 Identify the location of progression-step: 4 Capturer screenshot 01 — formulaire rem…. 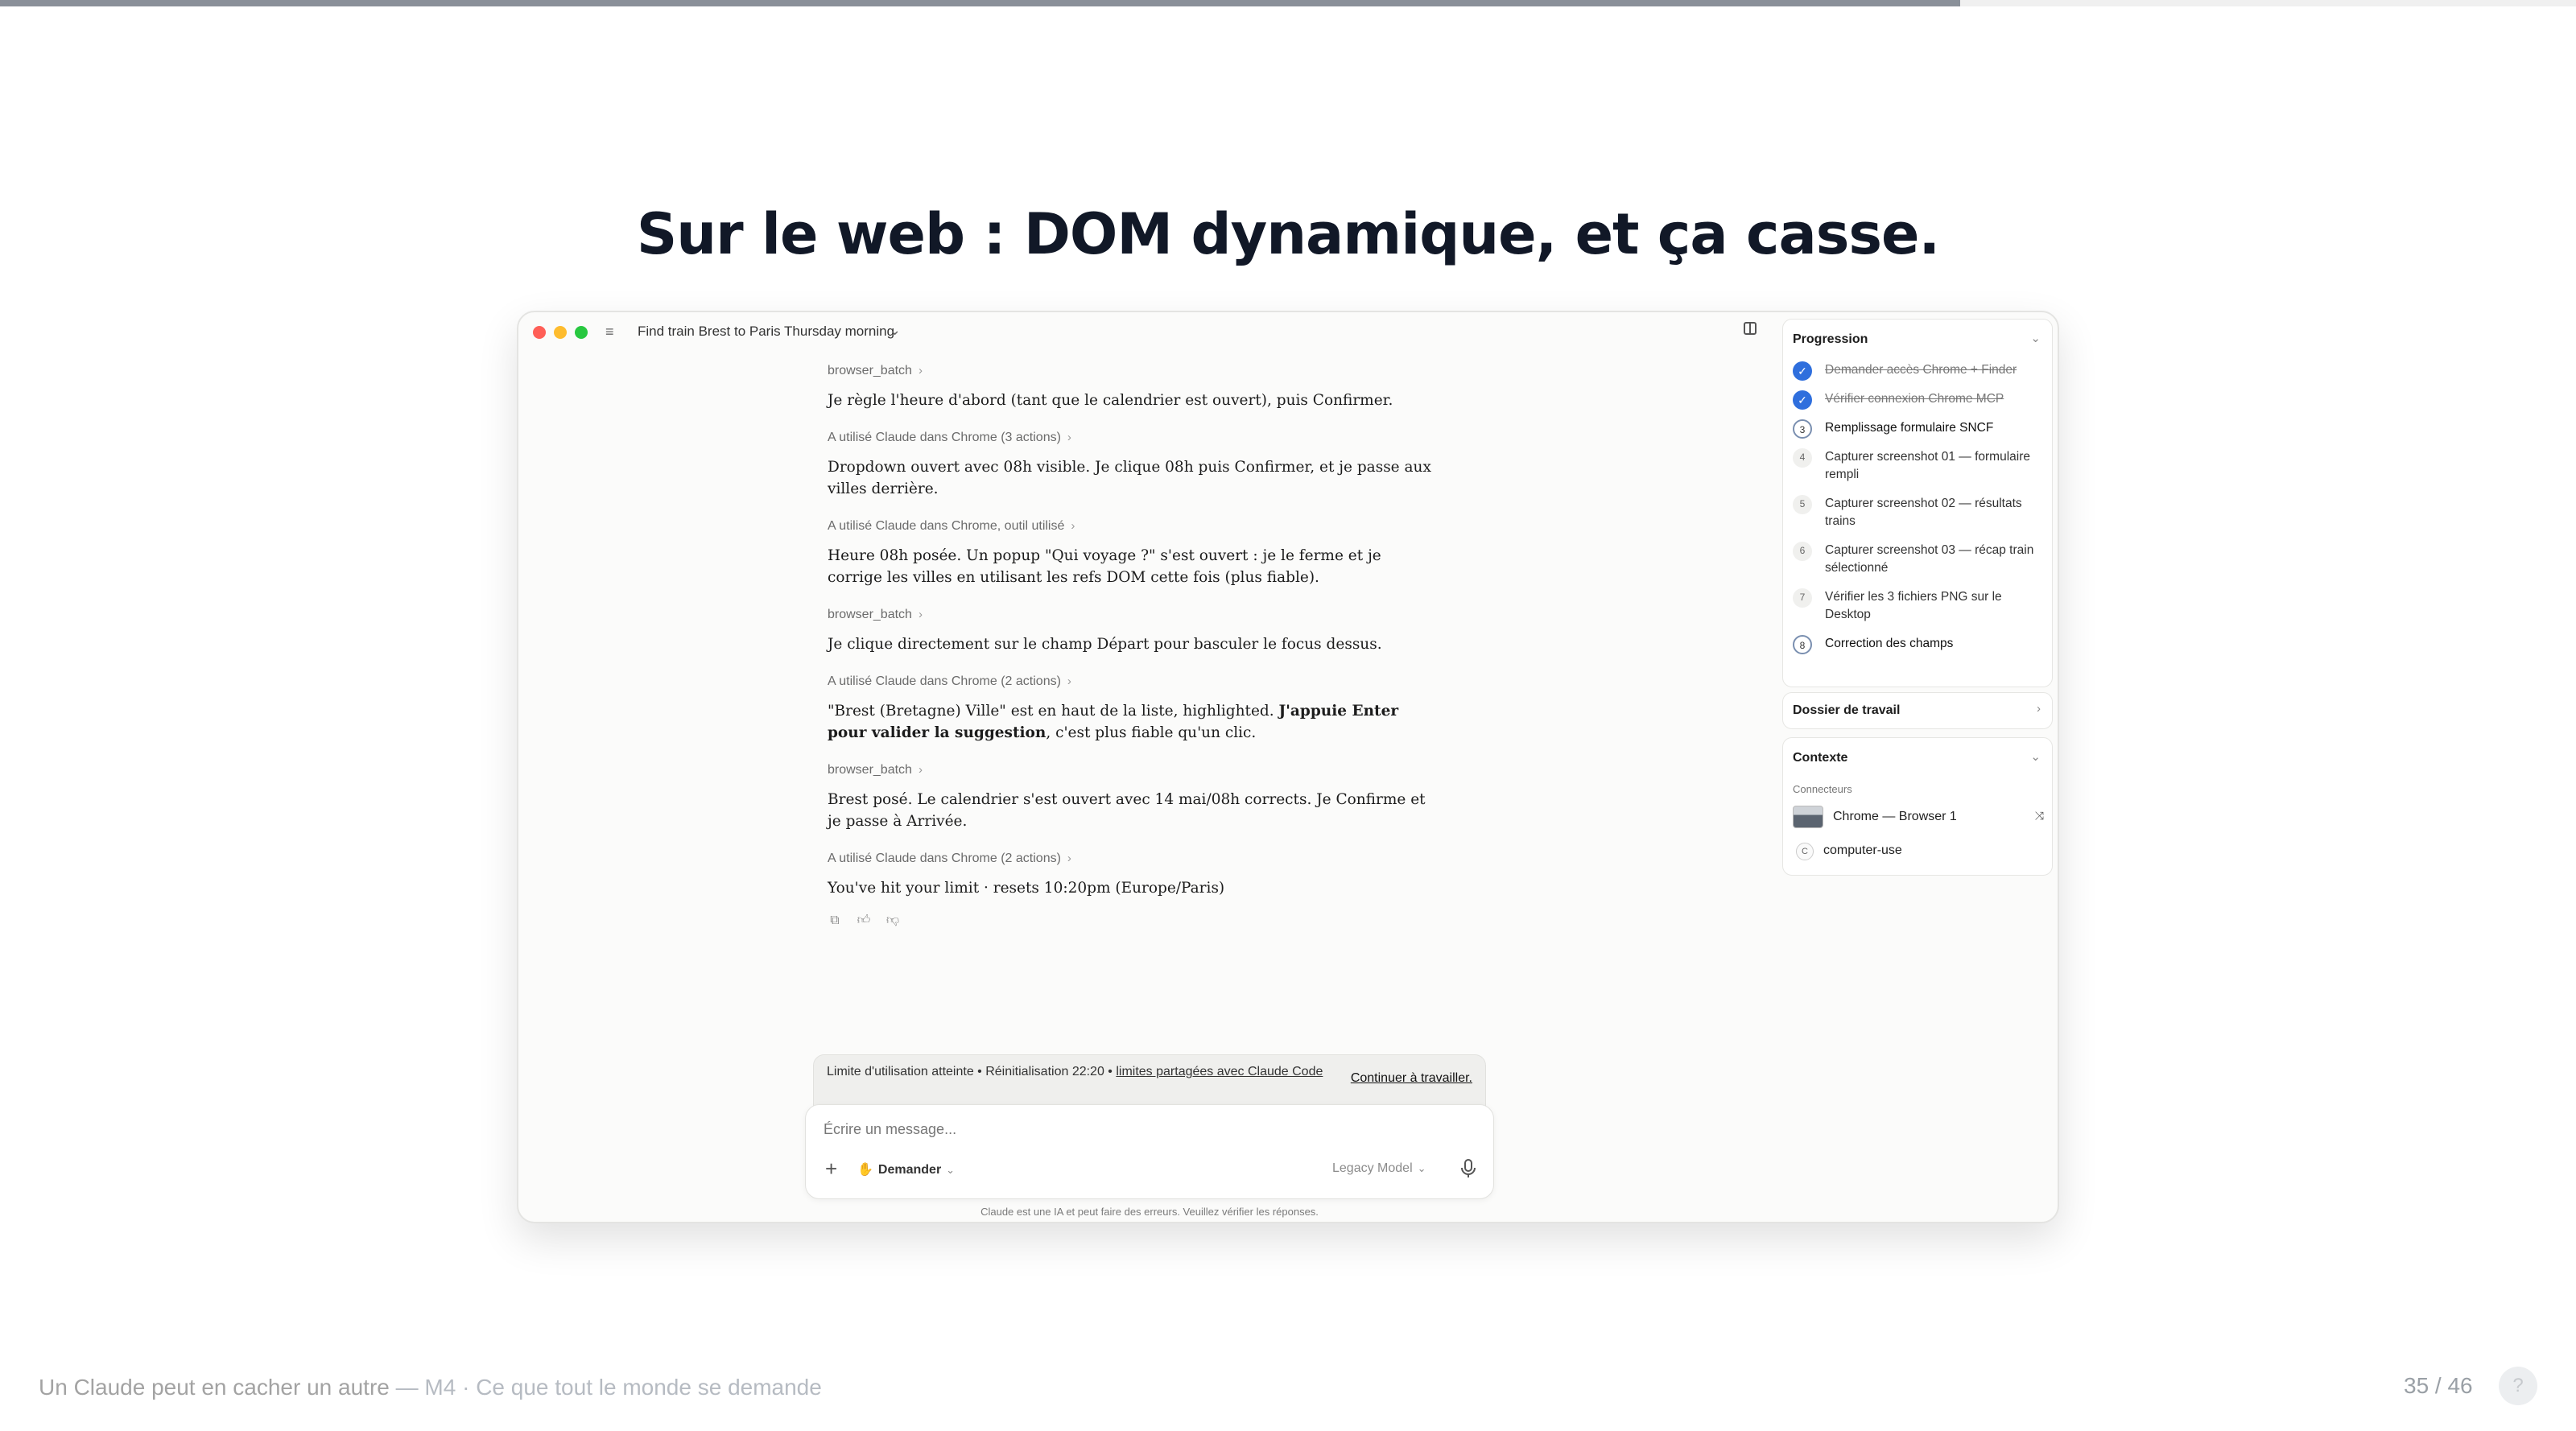
(1920, 466).